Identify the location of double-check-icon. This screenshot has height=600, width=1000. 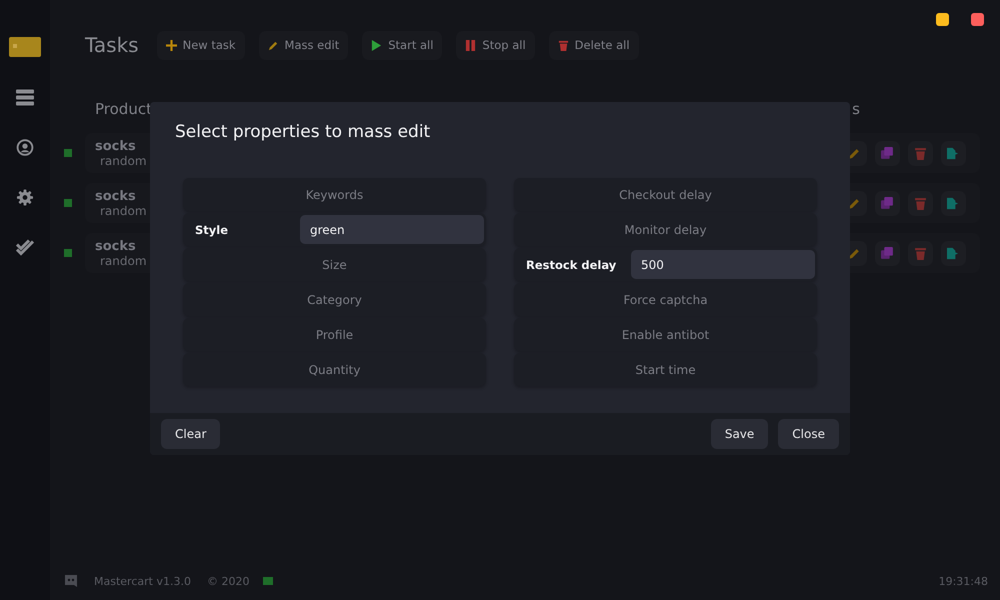
(25, 247).